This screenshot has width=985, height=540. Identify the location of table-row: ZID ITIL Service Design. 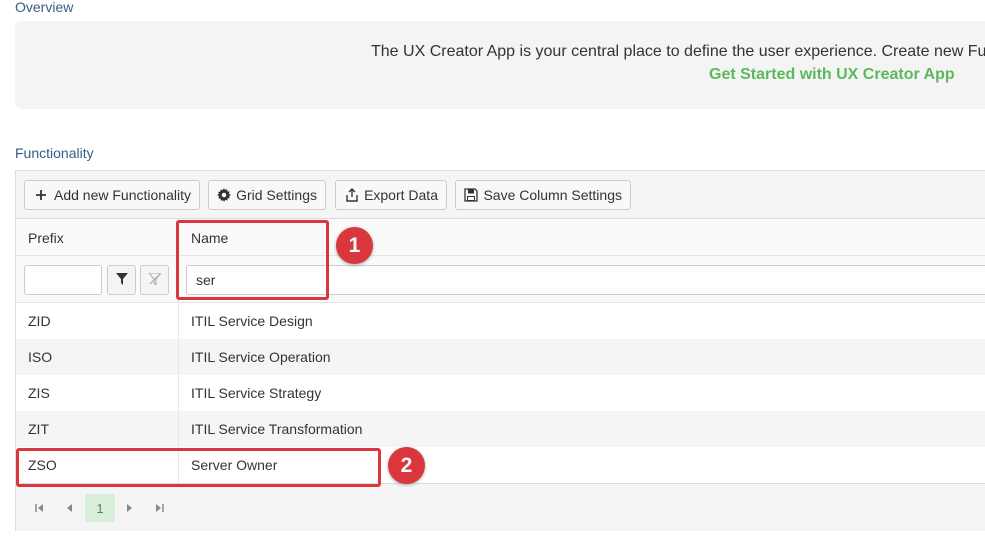
(500, 321).